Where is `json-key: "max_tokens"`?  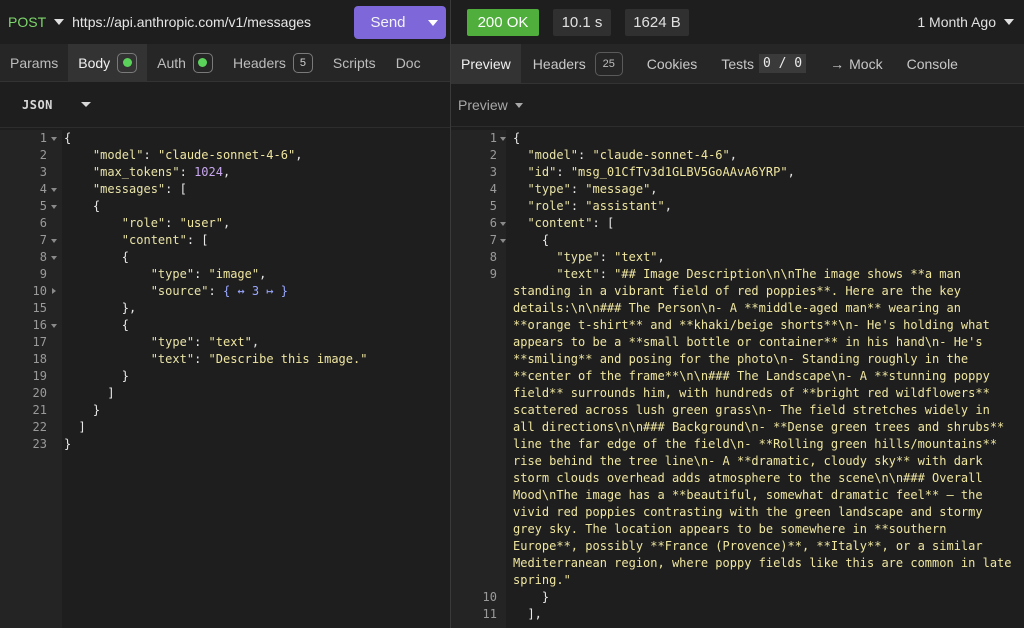
json-key: "max_tokens" is located at coordinates (136, 172).